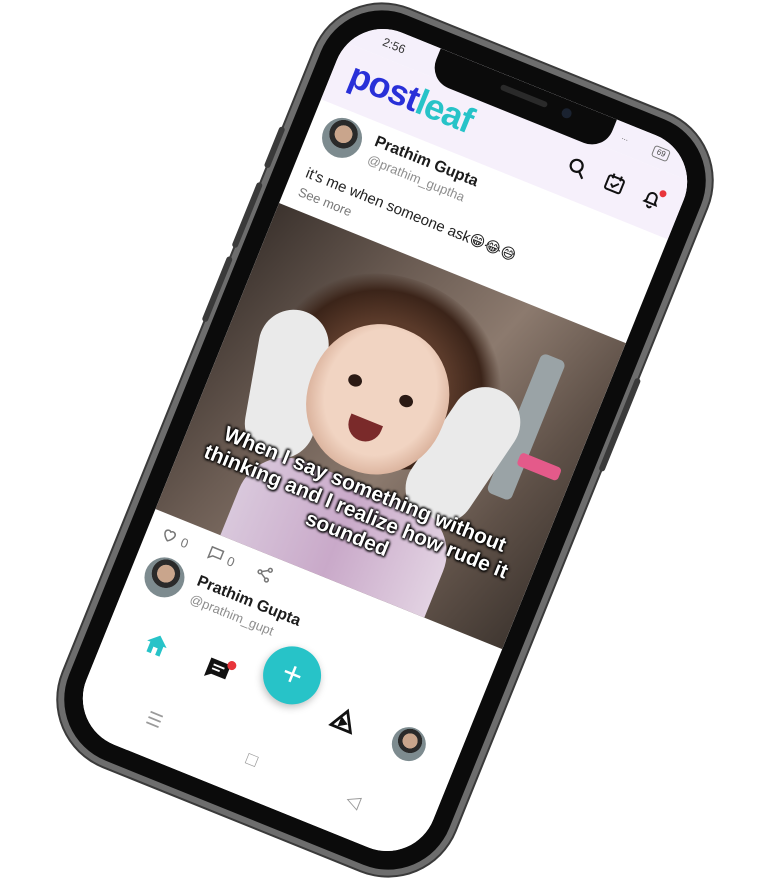 The width and height of the screenshot is (771, 893). Describe the element at coordinates (340, 725) in the screenshot. I see `video-icon` at that location.